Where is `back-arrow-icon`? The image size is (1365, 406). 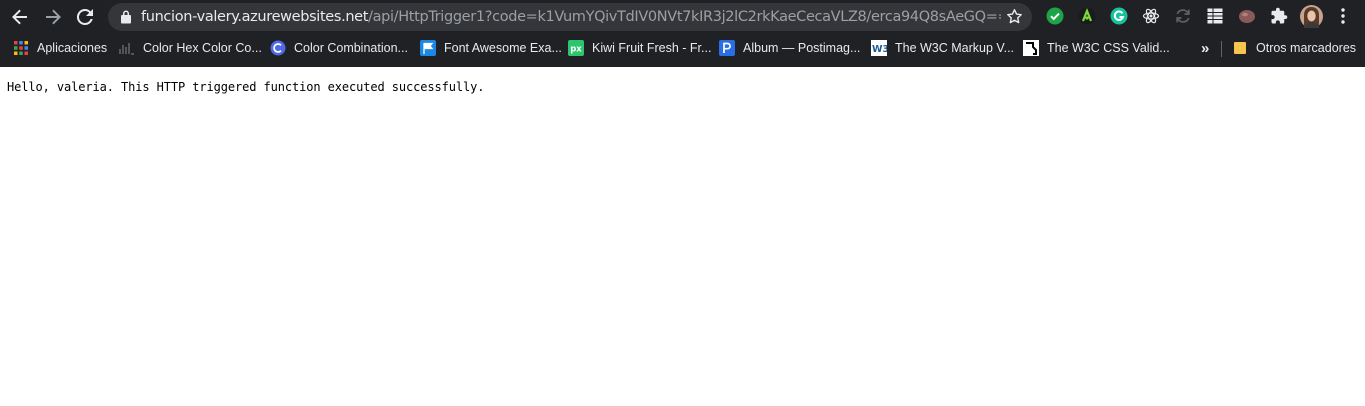 back-arrow-icon is located at coordinates (19, 17).